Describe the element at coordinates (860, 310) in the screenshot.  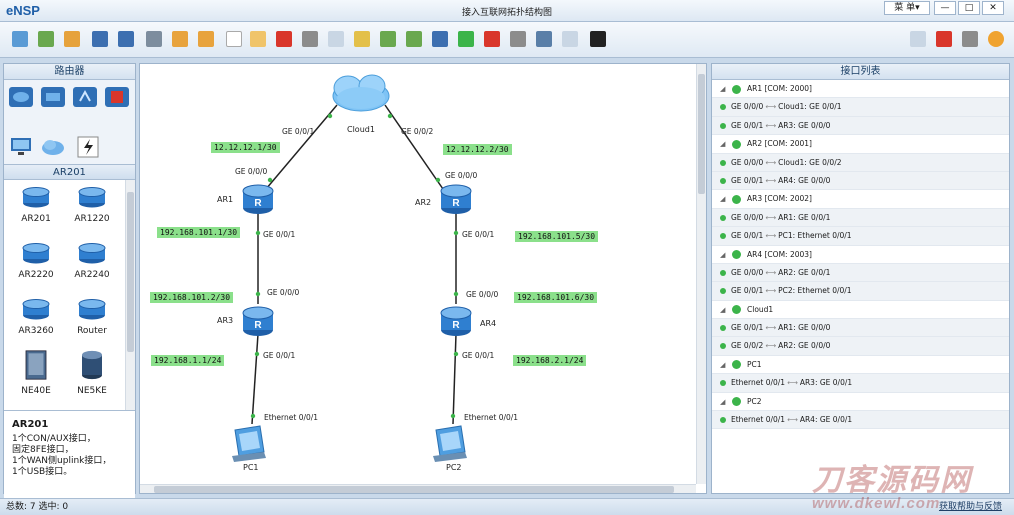
I see `interface-group-header: ◢ Cloud1` at that location.